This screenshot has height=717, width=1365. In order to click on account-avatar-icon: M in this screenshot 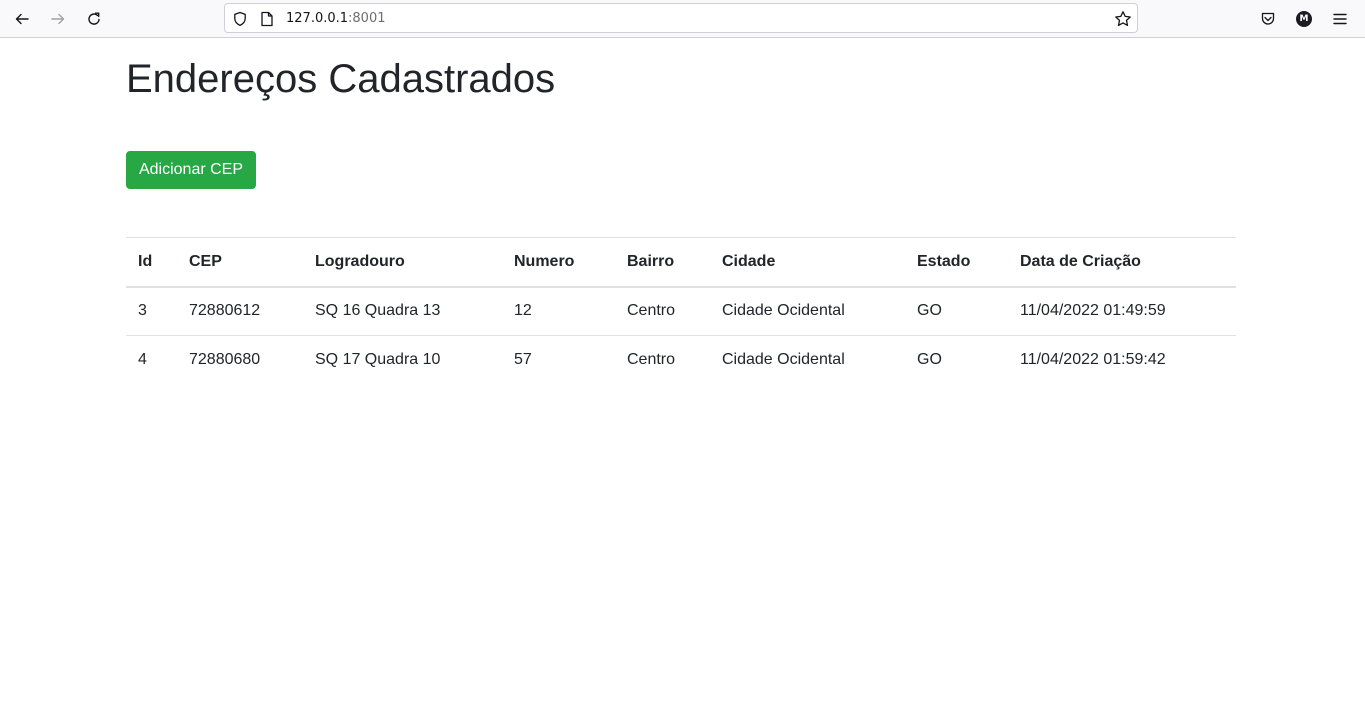, I will do `click(1304, 19)`.